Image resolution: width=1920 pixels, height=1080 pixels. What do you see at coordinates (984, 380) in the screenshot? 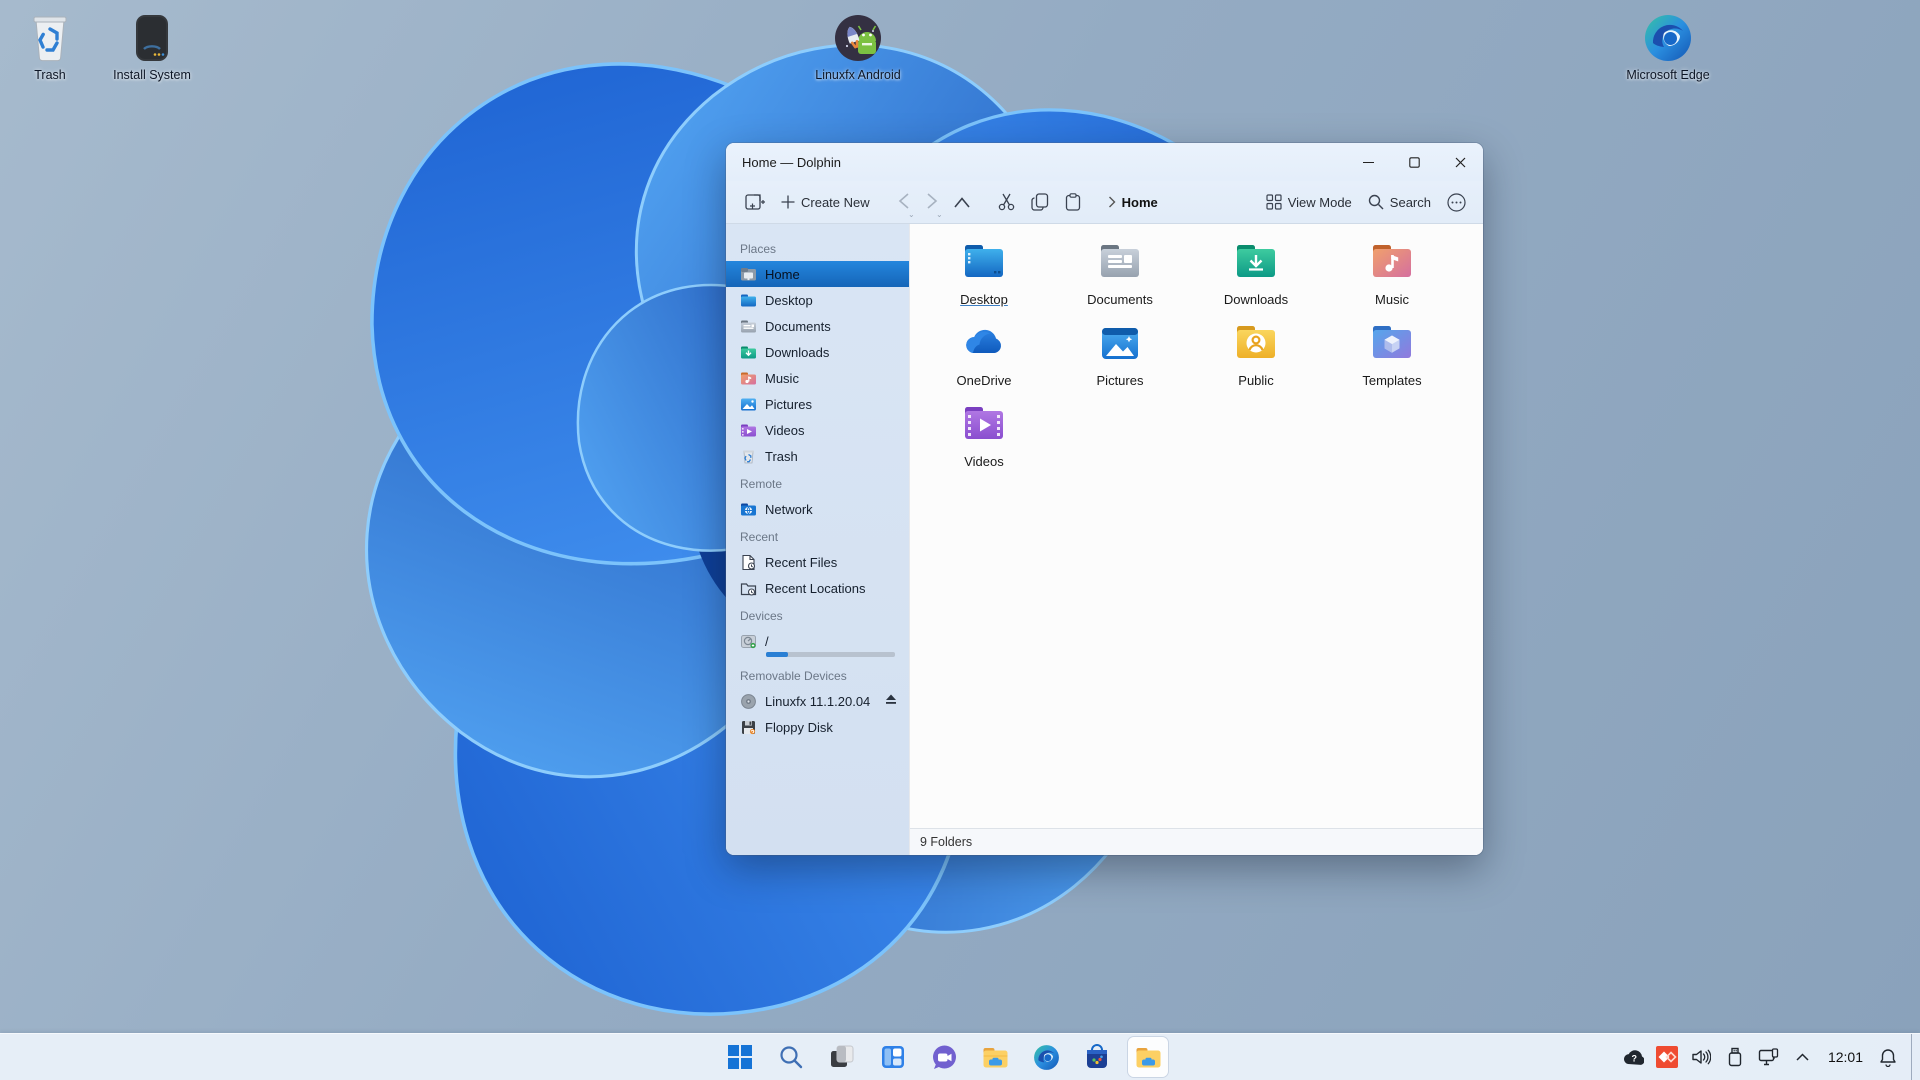
I see `folder-label: OneDrive` at bounding box center [984, 380].